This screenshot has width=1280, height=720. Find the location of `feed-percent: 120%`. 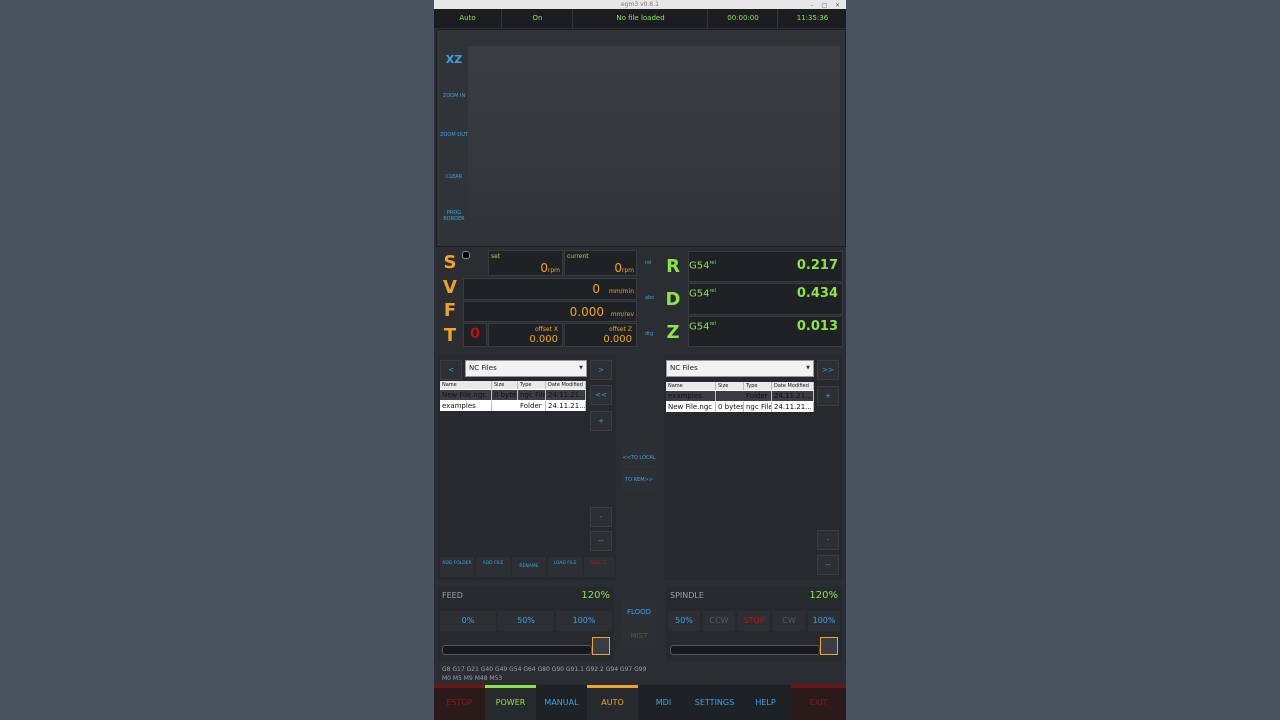

feed-percent: 120% is located at coordinates (595, 595).